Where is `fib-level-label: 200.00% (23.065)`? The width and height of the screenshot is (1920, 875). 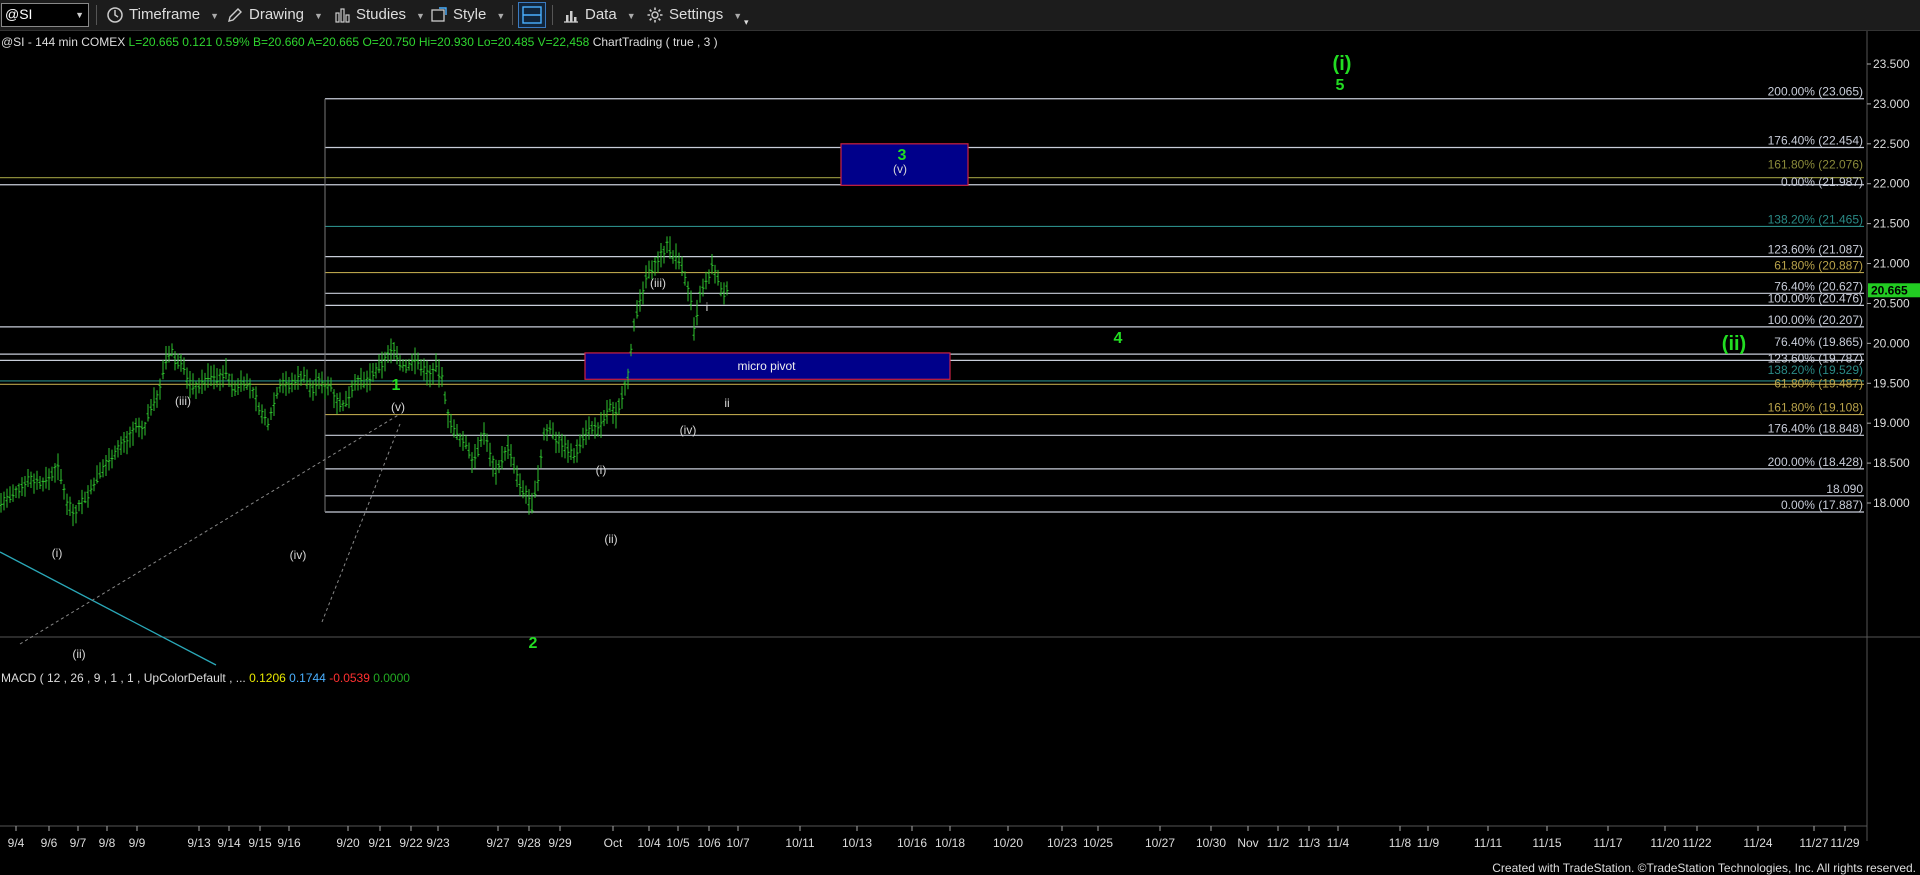
fib-level-label: 200.00% (23.065) is located at coordinates (1815, 92).